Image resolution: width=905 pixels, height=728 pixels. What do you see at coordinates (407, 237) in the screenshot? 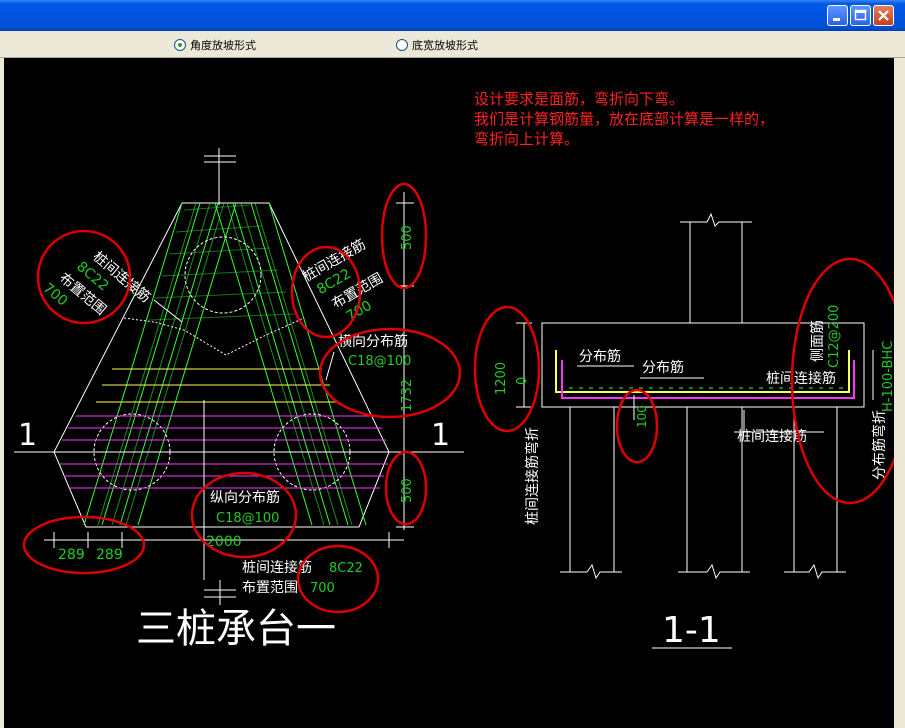
I see `dim-top: 500` at bounding box center [407, 237].